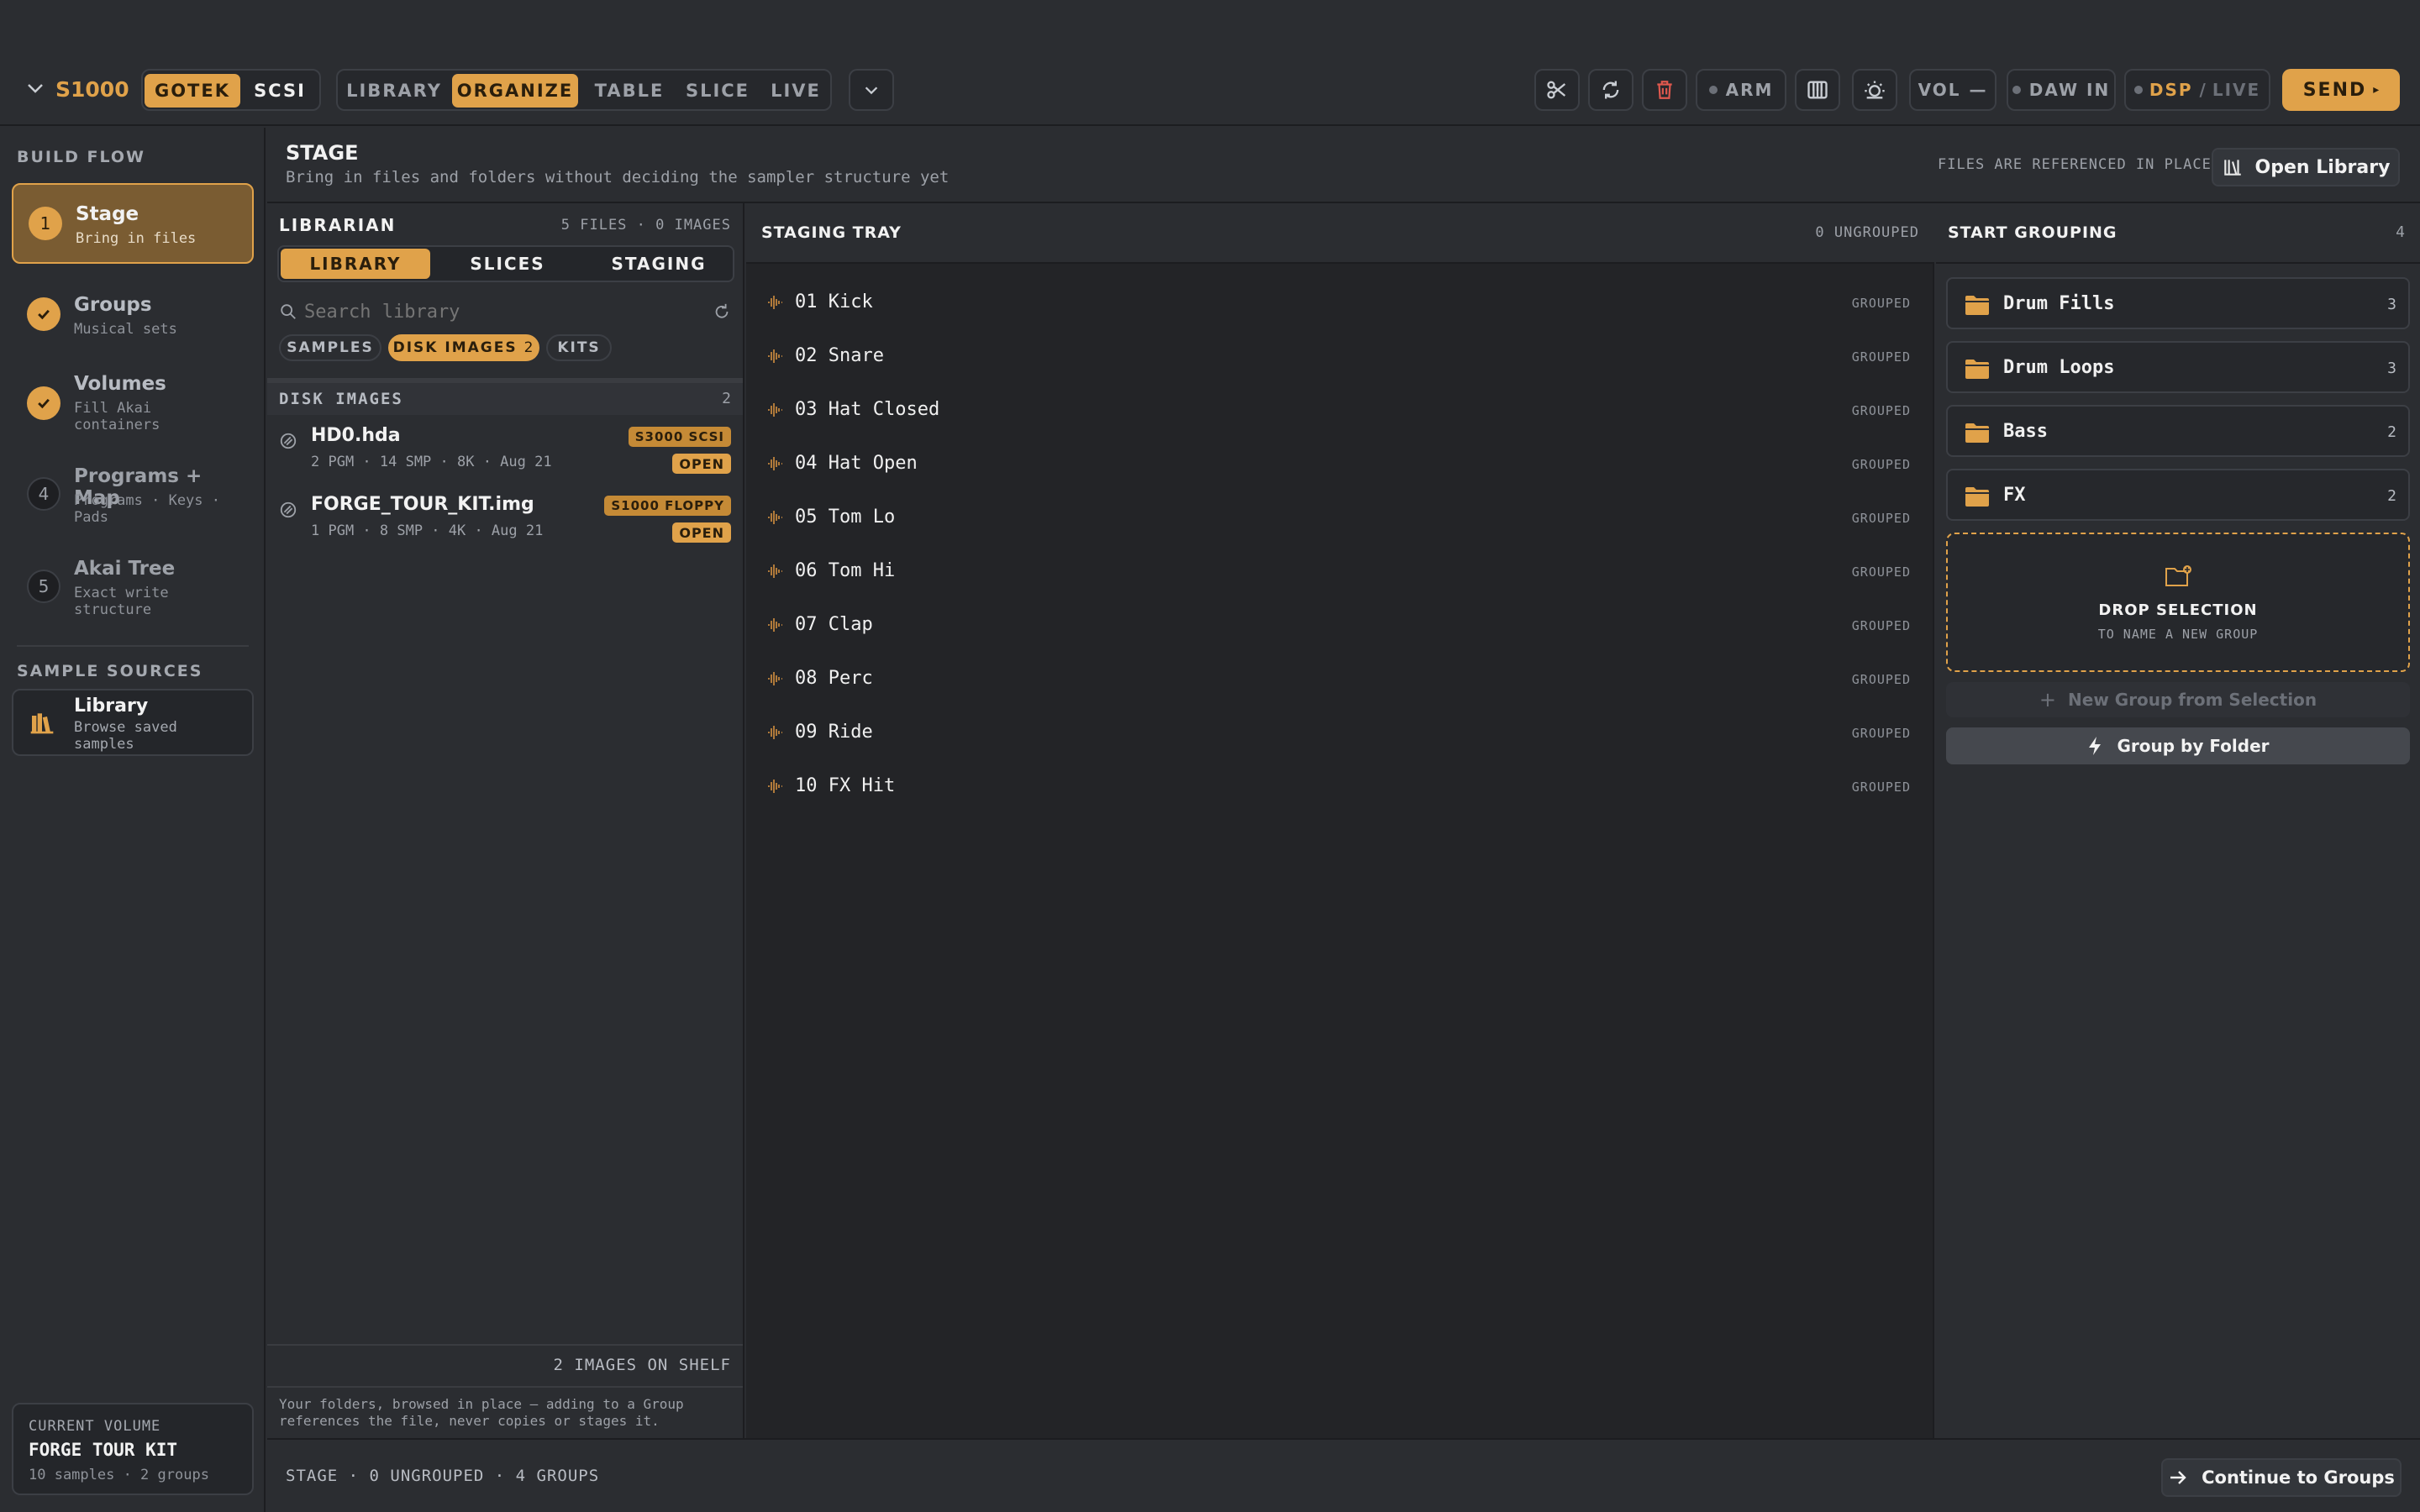  I want to click on step-volumes: Volumes Fill Akai containers, so click(133, 405).